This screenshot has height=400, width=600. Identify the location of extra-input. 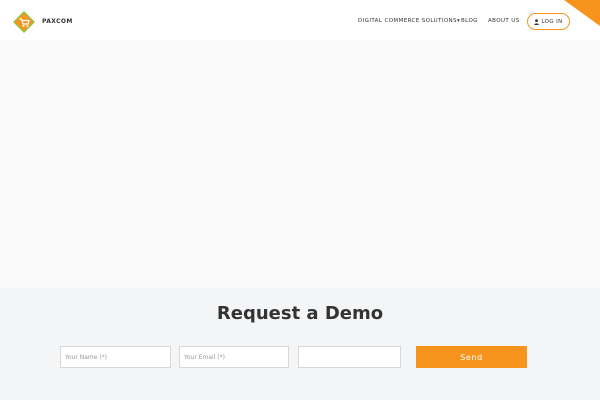
(349, 357).